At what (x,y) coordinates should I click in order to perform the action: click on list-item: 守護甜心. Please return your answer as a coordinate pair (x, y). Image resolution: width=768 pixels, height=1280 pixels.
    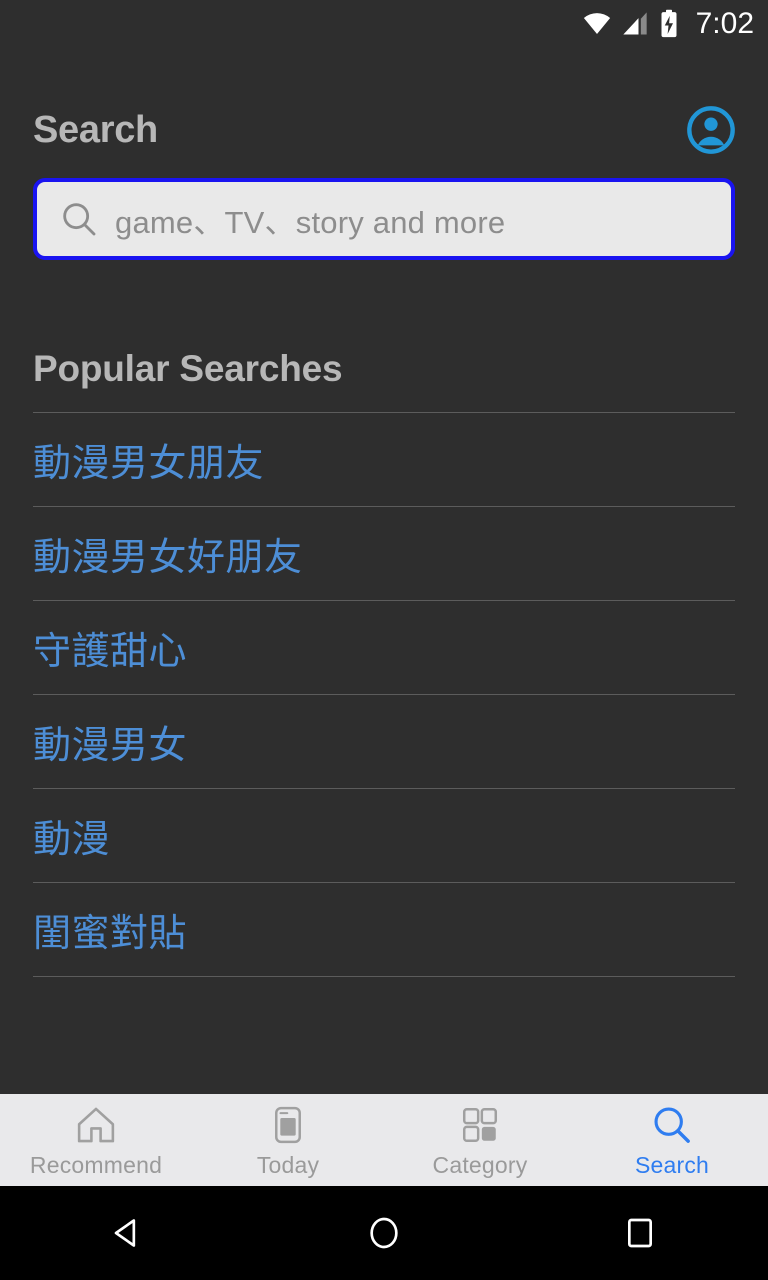
    Looking at the image, I should click on (384, 647).